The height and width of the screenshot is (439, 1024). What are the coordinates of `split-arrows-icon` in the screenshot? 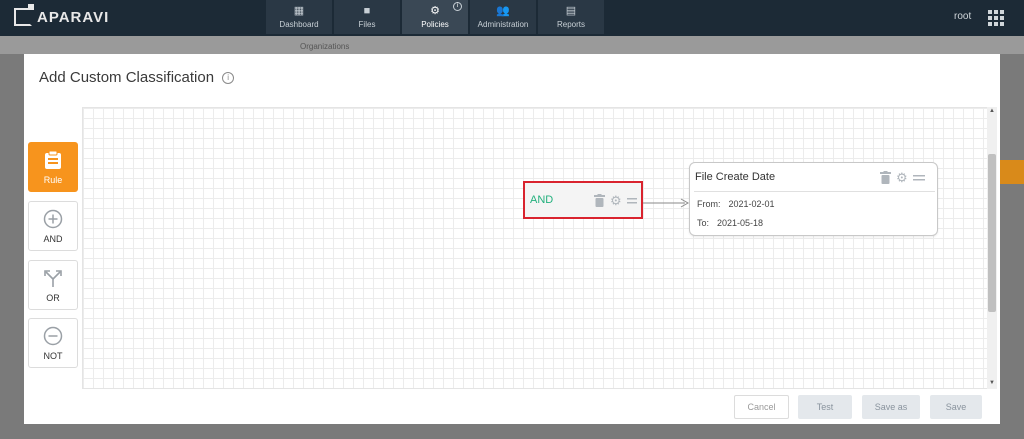 It's located at (53, 278).